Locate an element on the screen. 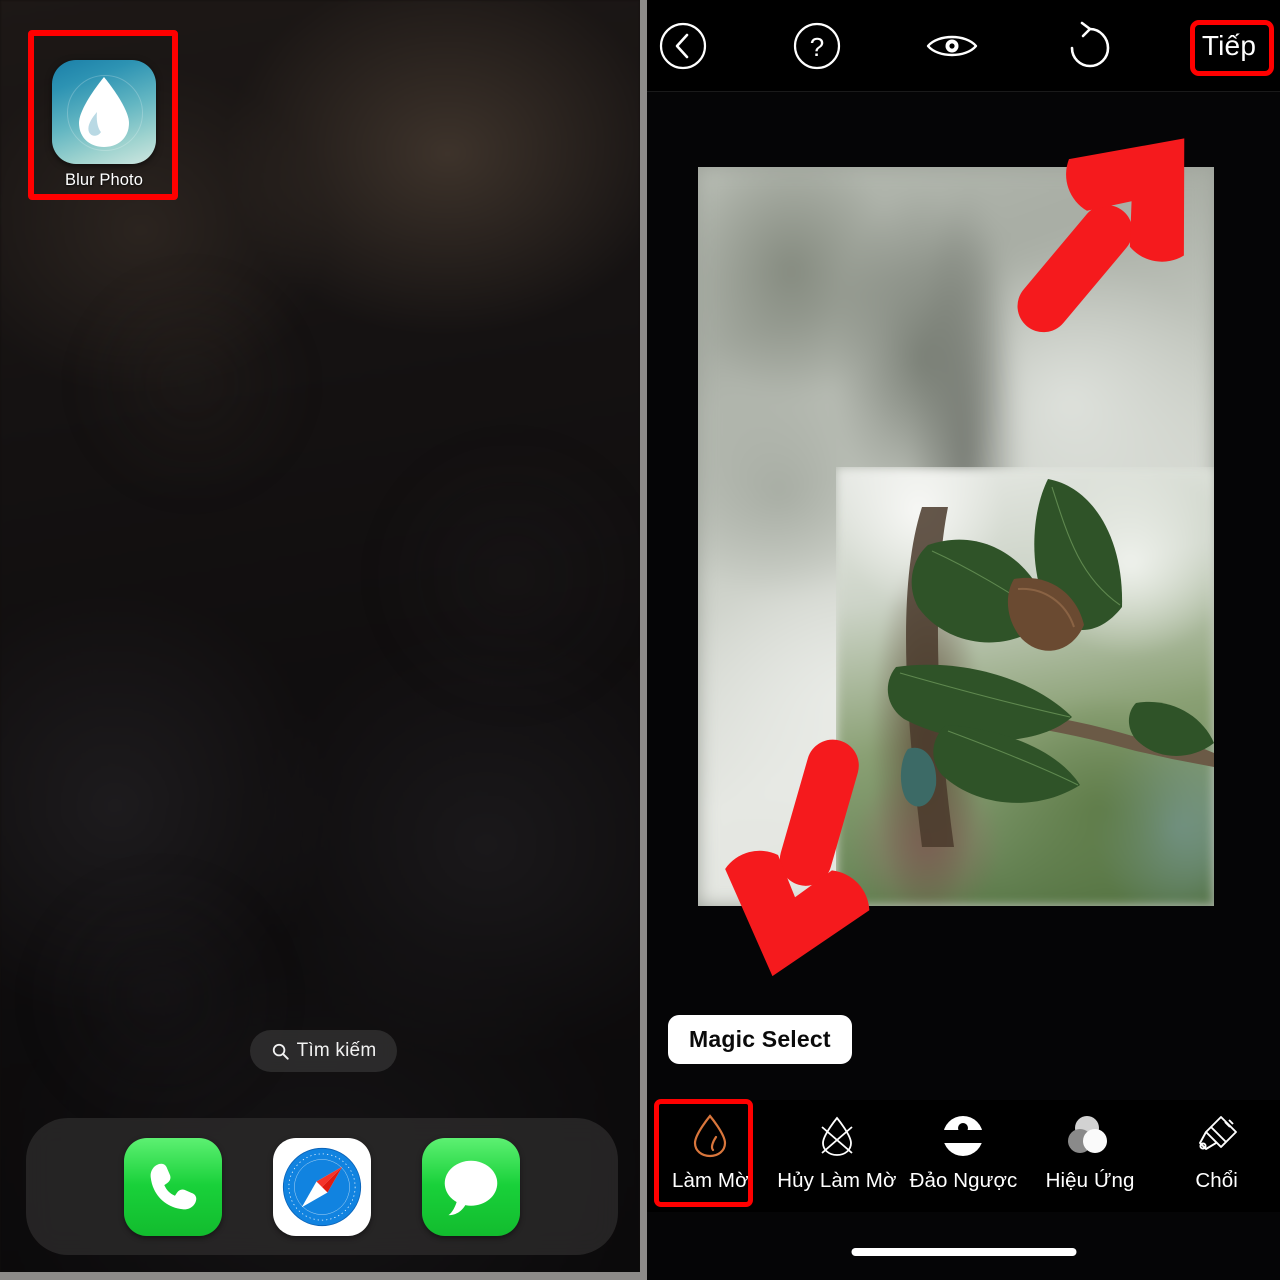 The image size is (1280, 1280). home-indicator is located at coordinates (963, 1252).